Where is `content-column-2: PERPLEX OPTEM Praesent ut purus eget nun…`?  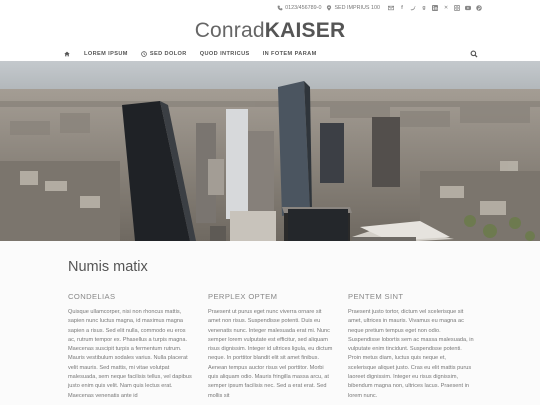 content-column-2: PERPLEX OPTEM Praesent ut purus eget nun… is located at coordinates (271, 346).